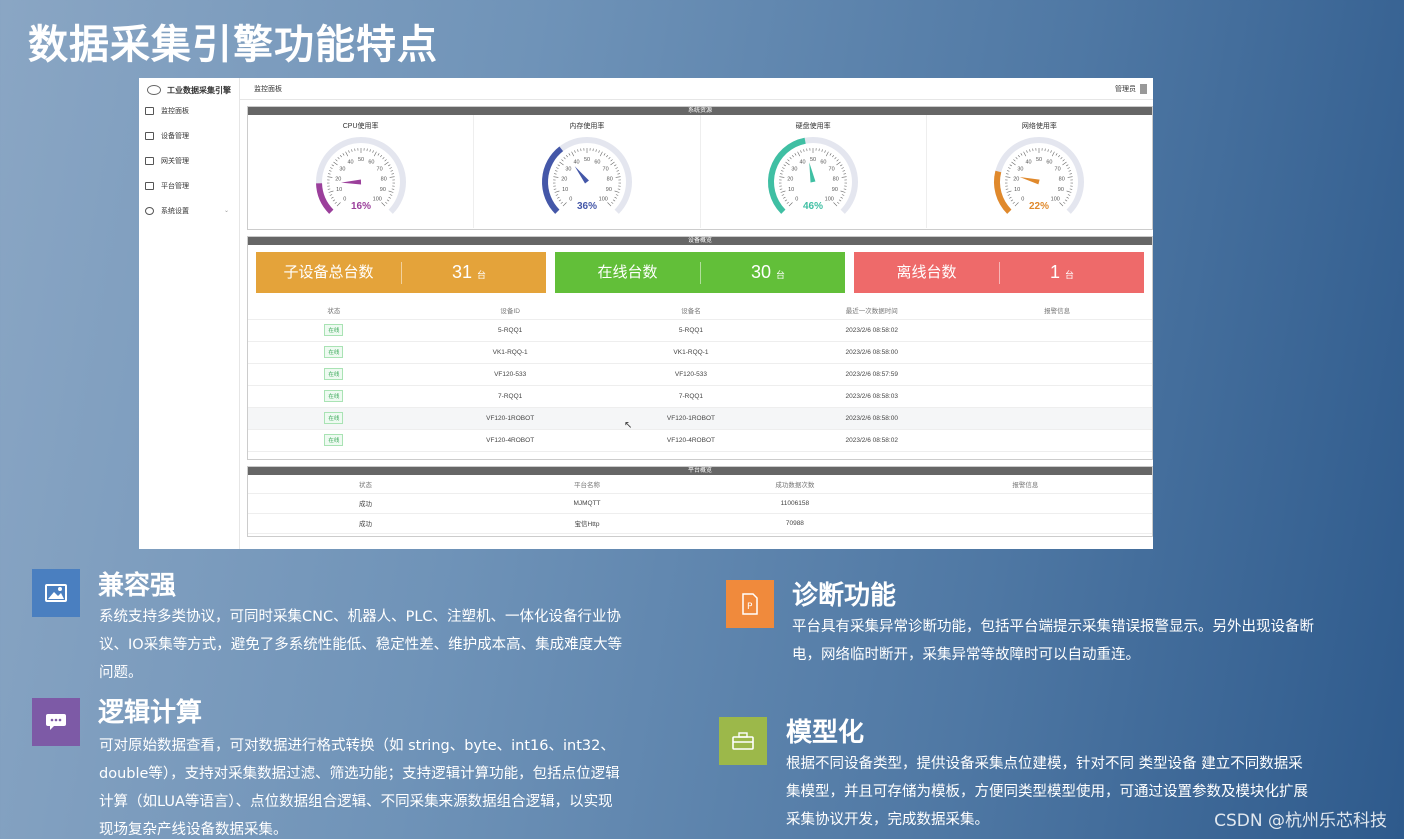  What do you see at coordinates (700, 503) in the screenshot?
I see `table-row: 成功 MJMQTT 11006158` at bounding box center [700, 503].